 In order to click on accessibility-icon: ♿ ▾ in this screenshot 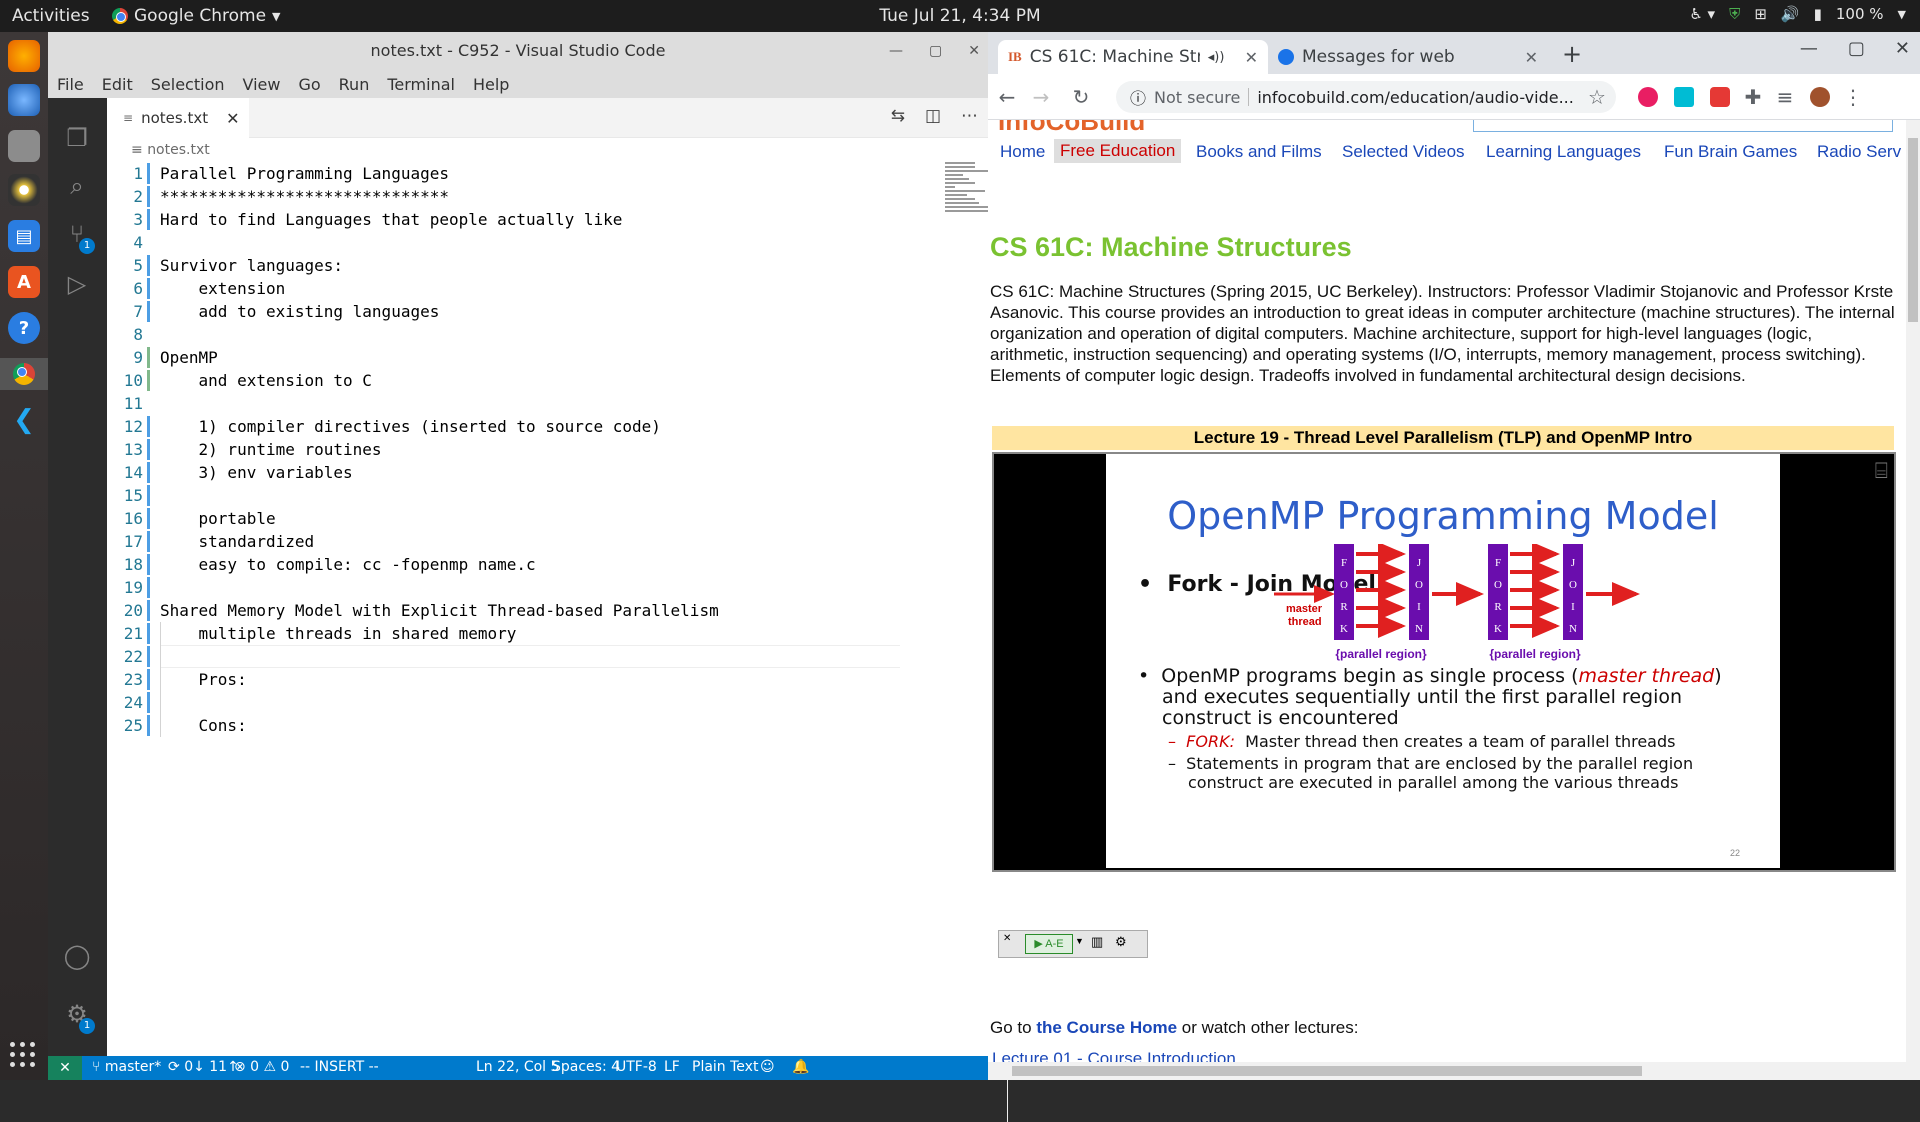, I will do `click(1702, 14)`.